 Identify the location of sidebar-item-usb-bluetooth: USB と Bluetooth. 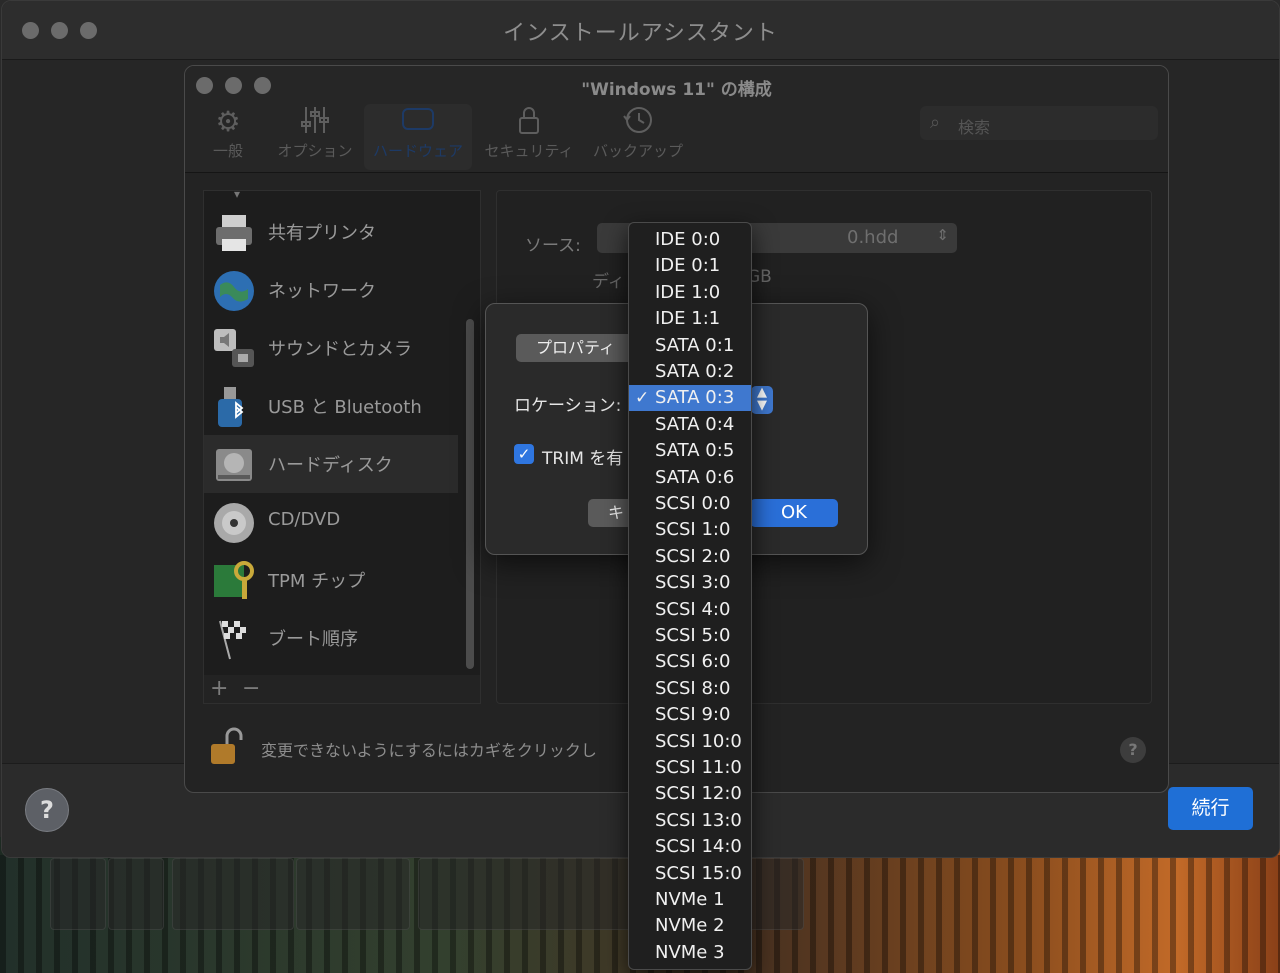
(331, 406).